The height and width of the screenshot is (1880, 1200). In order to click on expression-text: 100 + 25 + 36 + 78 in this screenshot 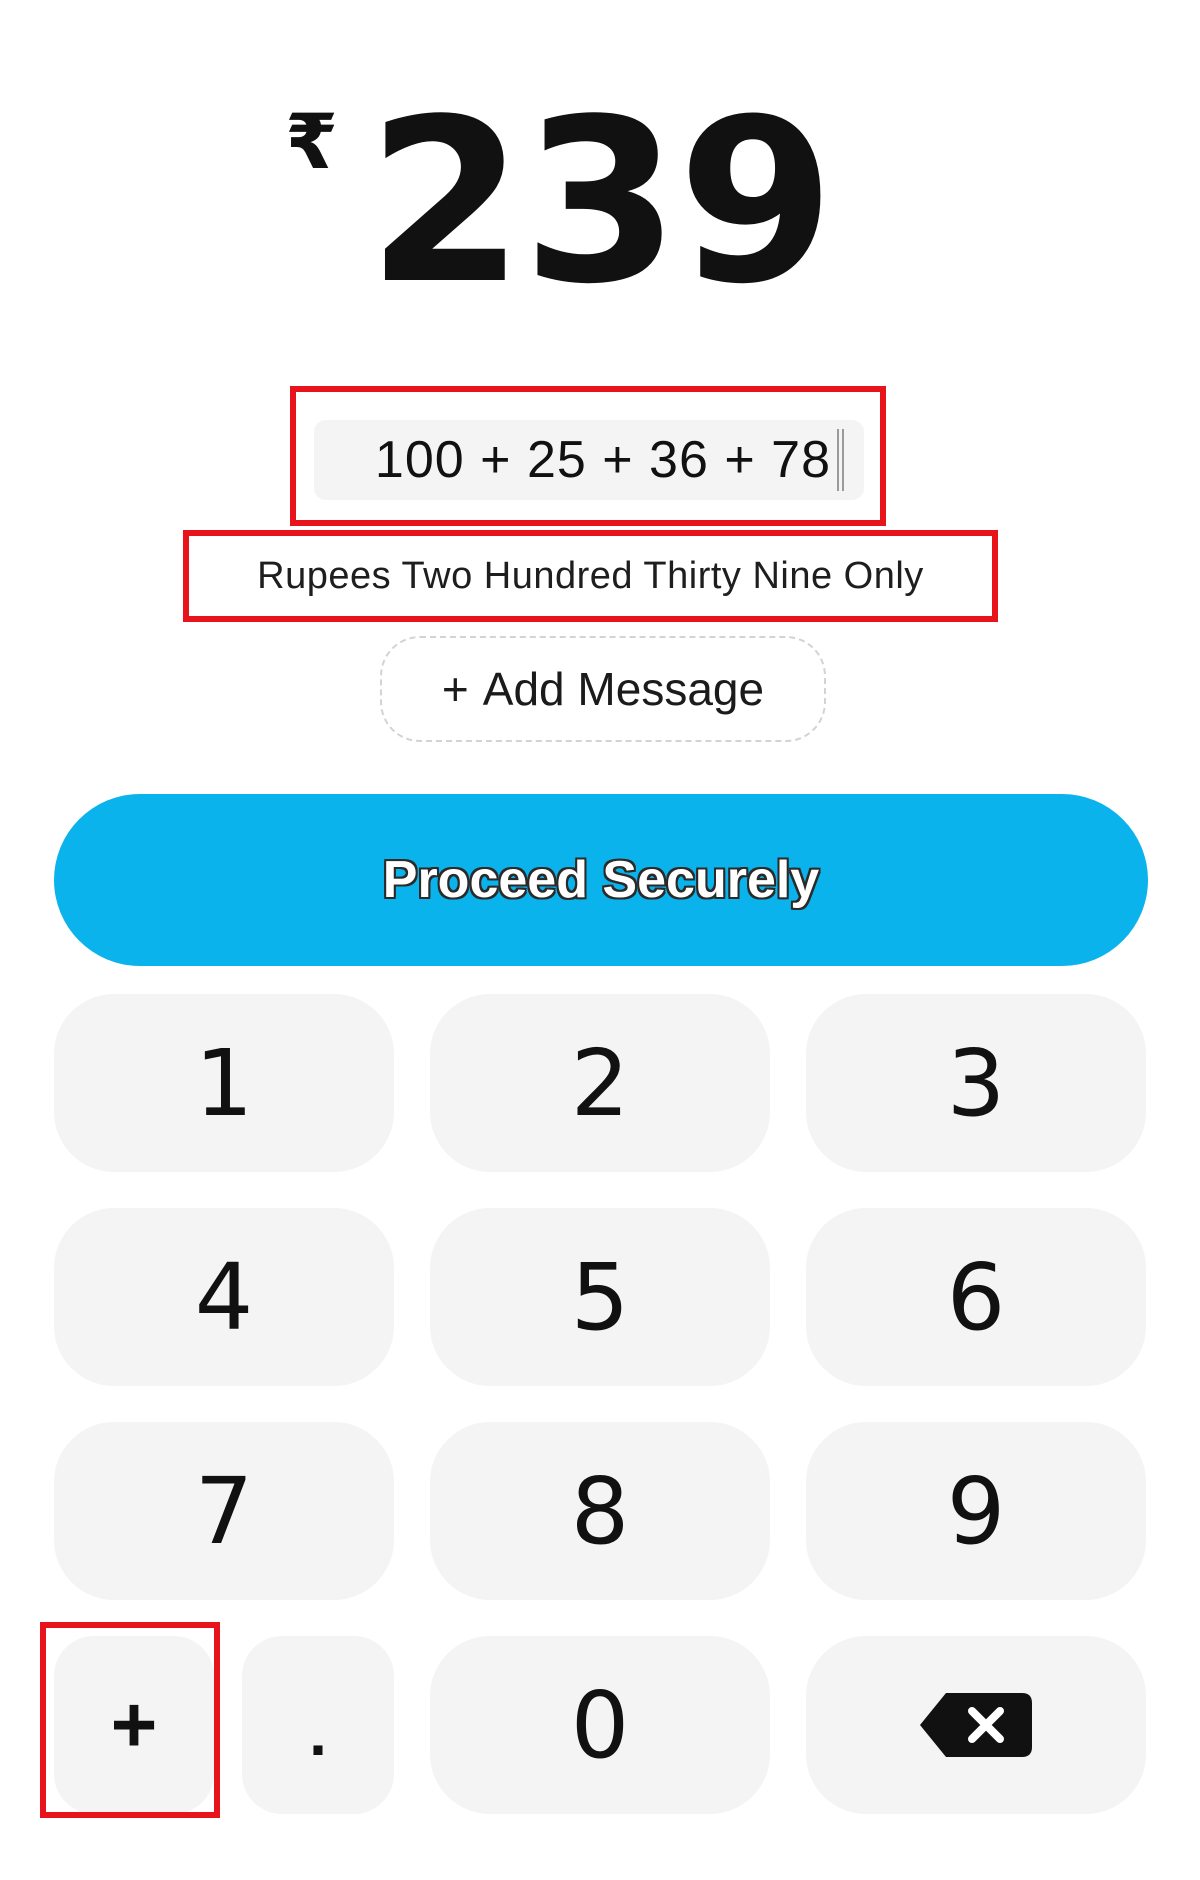, I will do `click(602, 460)`.